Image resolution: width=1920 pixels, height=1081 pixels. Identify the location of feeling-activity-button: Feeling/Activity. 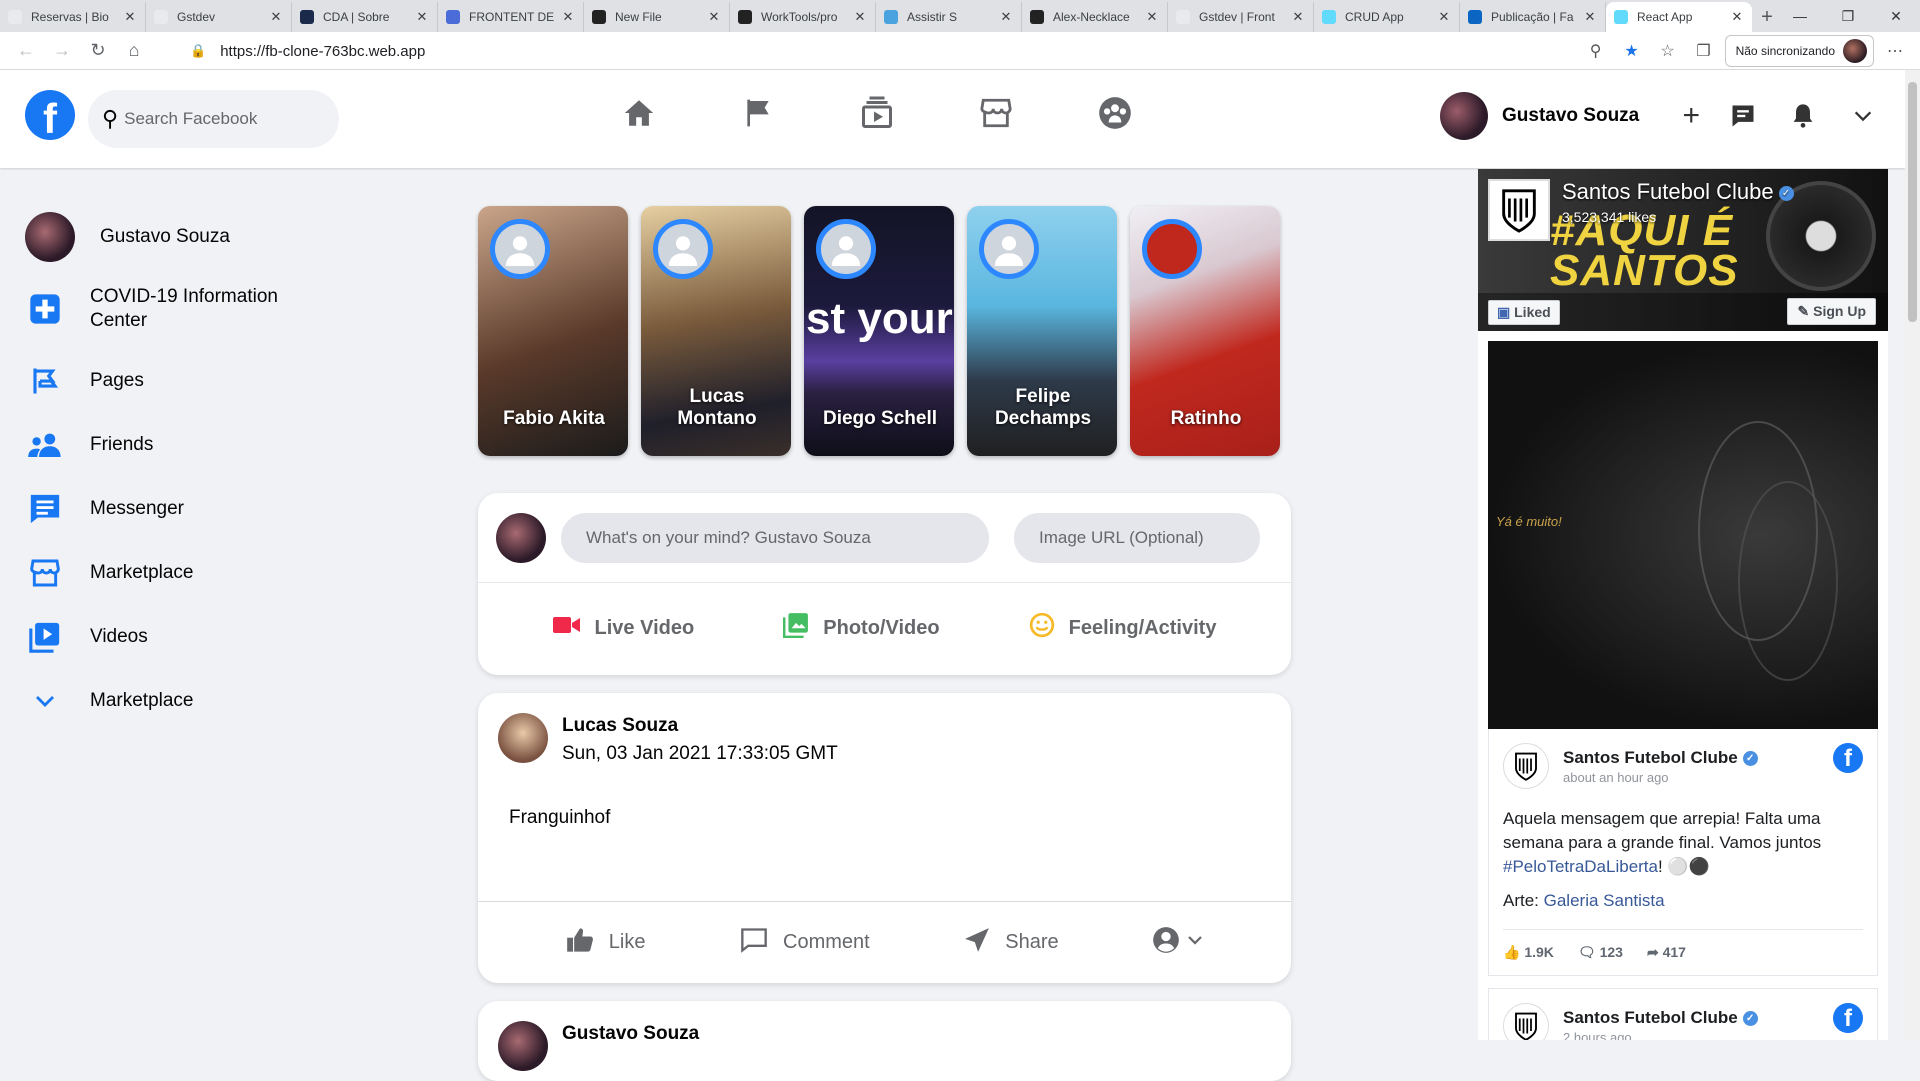
(1122, 628).